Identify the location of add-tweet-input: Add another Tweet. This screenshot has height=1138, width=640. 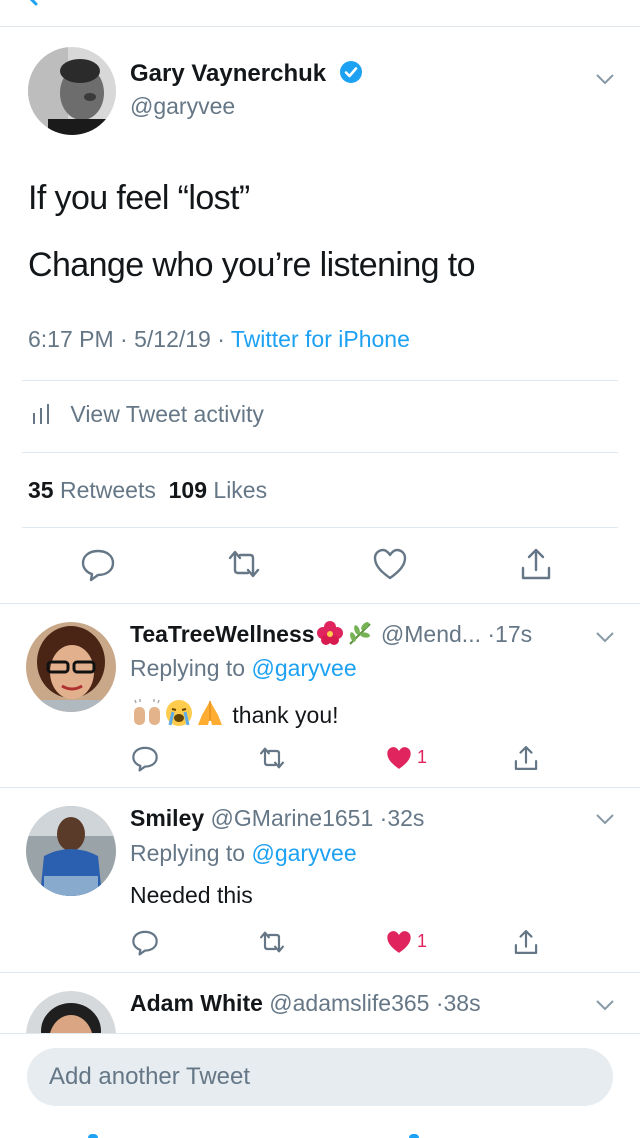
(320, 1077).